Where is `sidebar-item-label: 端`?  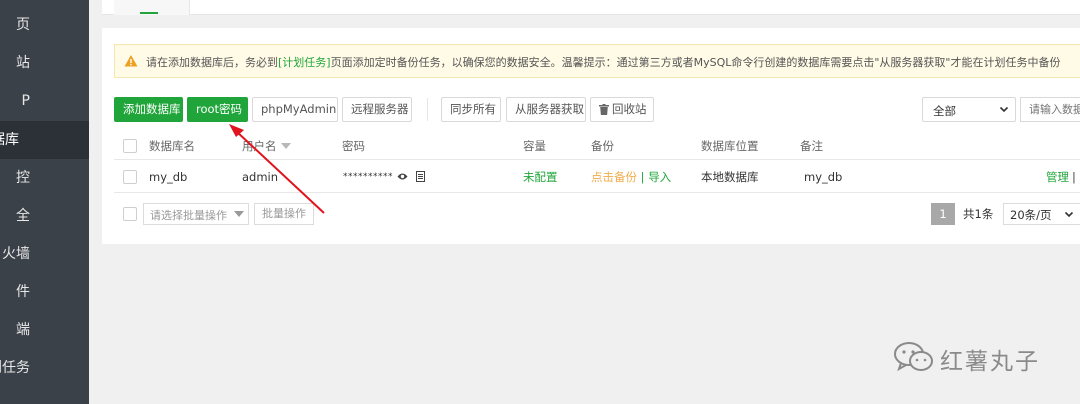 sidebar-item-label: 端 is located at coordinates (23, 330).